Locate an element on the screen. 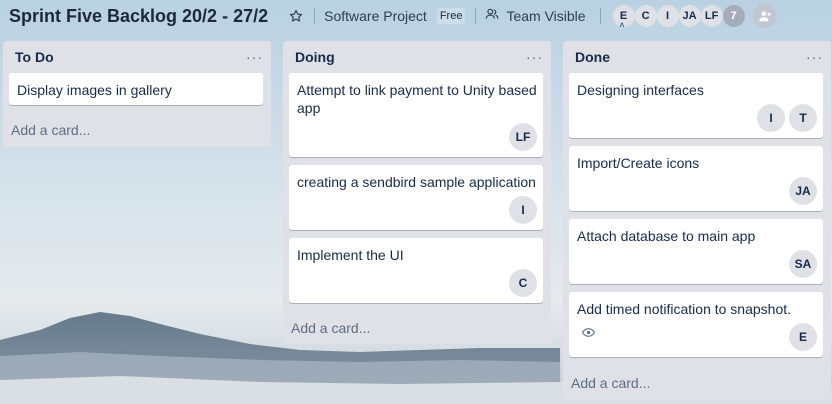 This screenshot has height=404, width=832. list-header: Doing ··· is located at coordinates (417, 57).